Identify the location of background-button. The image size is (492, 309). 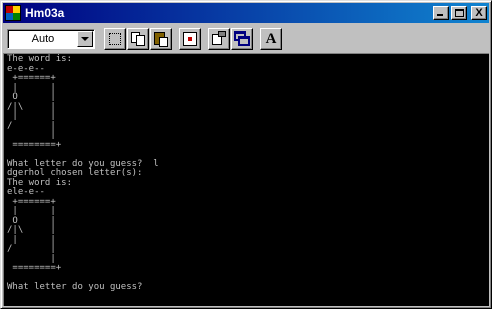
(242, 39).